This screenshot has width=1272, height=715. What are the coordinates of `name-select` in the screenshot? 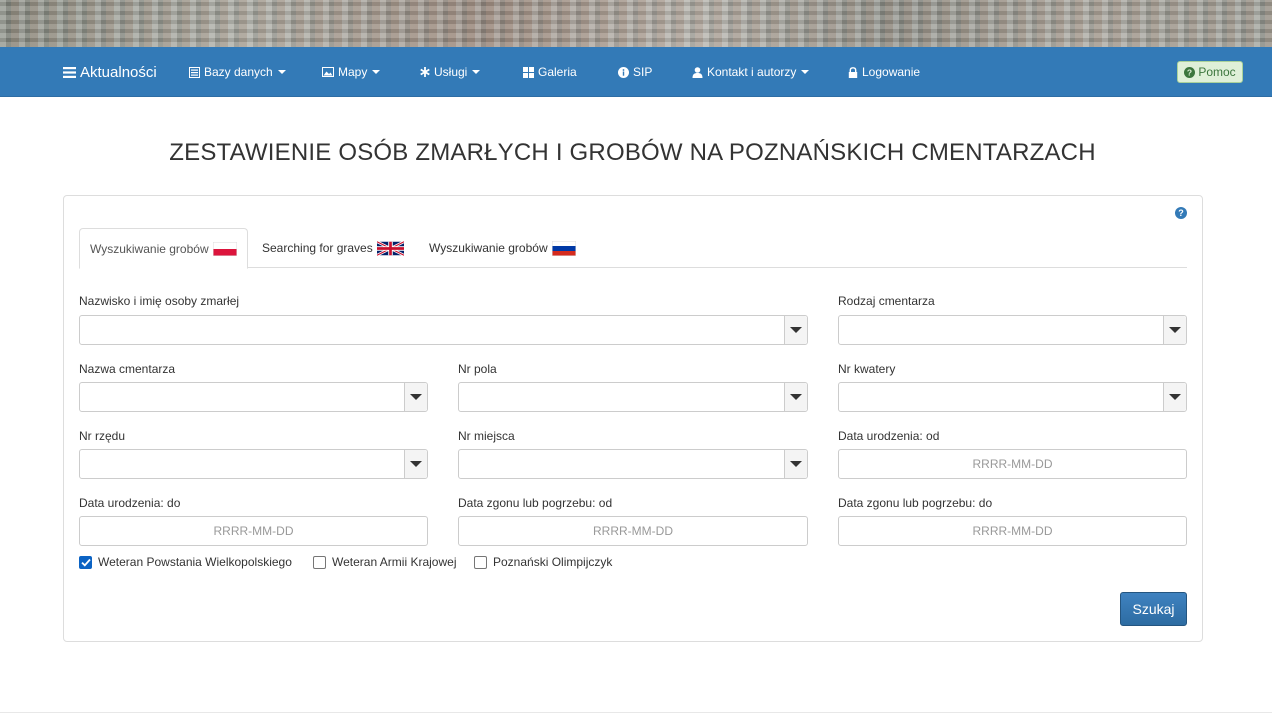 It's located at (443, 330).